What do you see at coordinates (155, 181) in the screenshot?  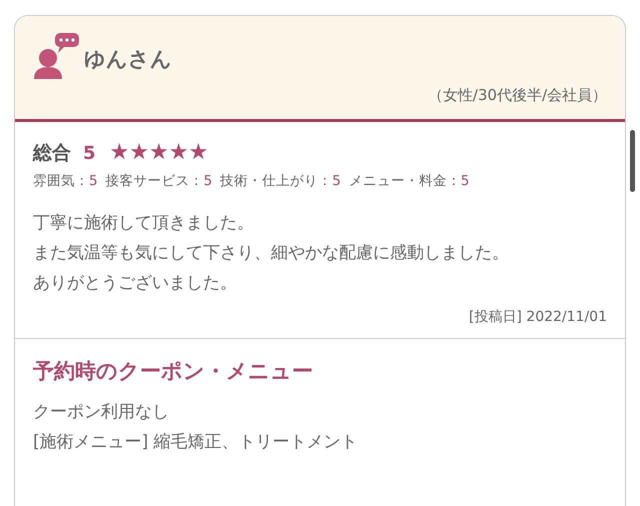 I see `rating-label: 接客サービス：` at bounding box center [155, 181].